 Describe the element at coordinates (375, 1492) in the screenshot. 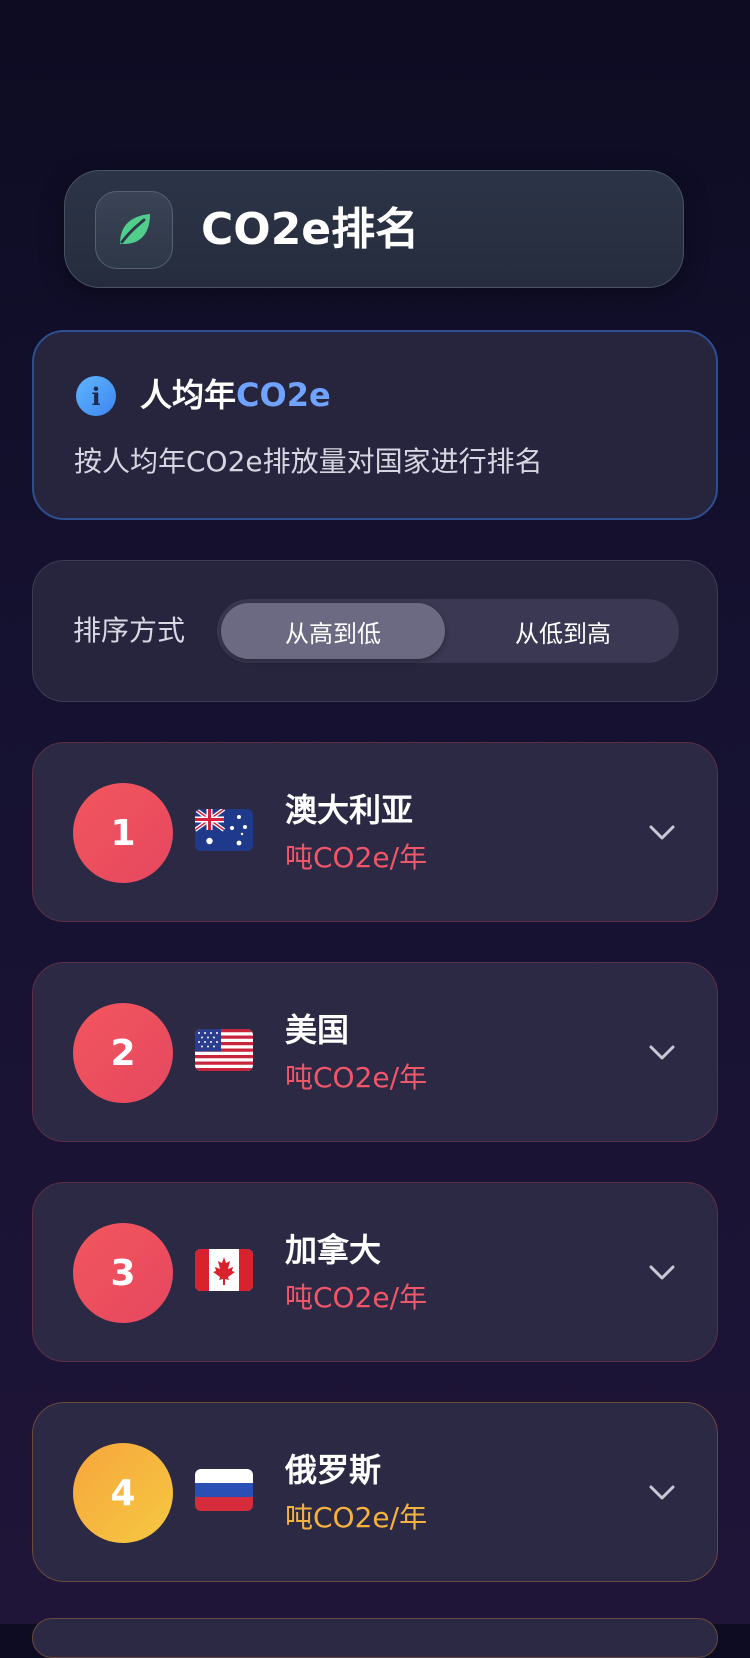

I see `country-card-russia: 4 俄罗斯 吨CO2e/年` at that location.